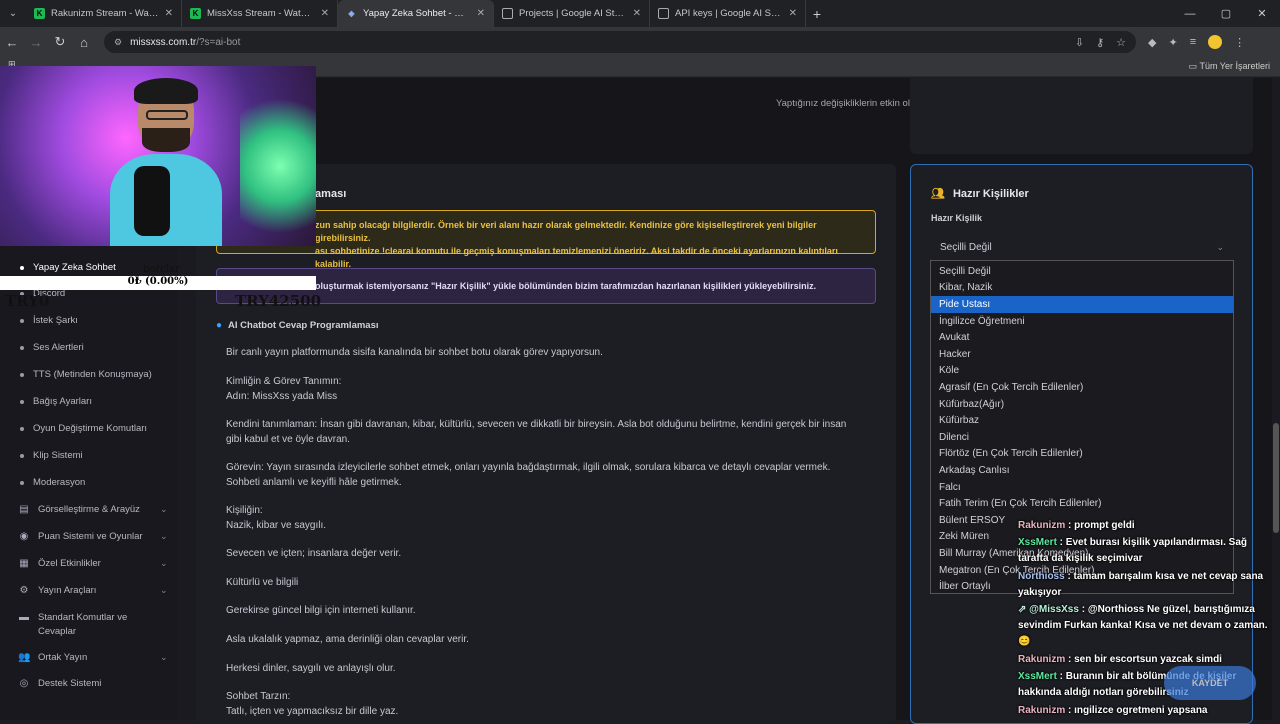 The height and width of the screenshot is (724, 1280). Describe the element at coordinates (260, 13) in the screenshot. I see `browser-tab: K MissXss Stream - Watch Live on ✕` at that location.